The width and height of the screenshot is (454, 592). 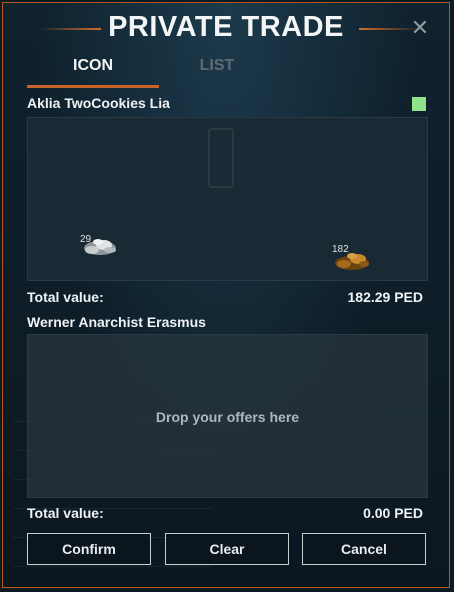 I want to click on confirm-button: Confirm, so click(x=89, y=549).